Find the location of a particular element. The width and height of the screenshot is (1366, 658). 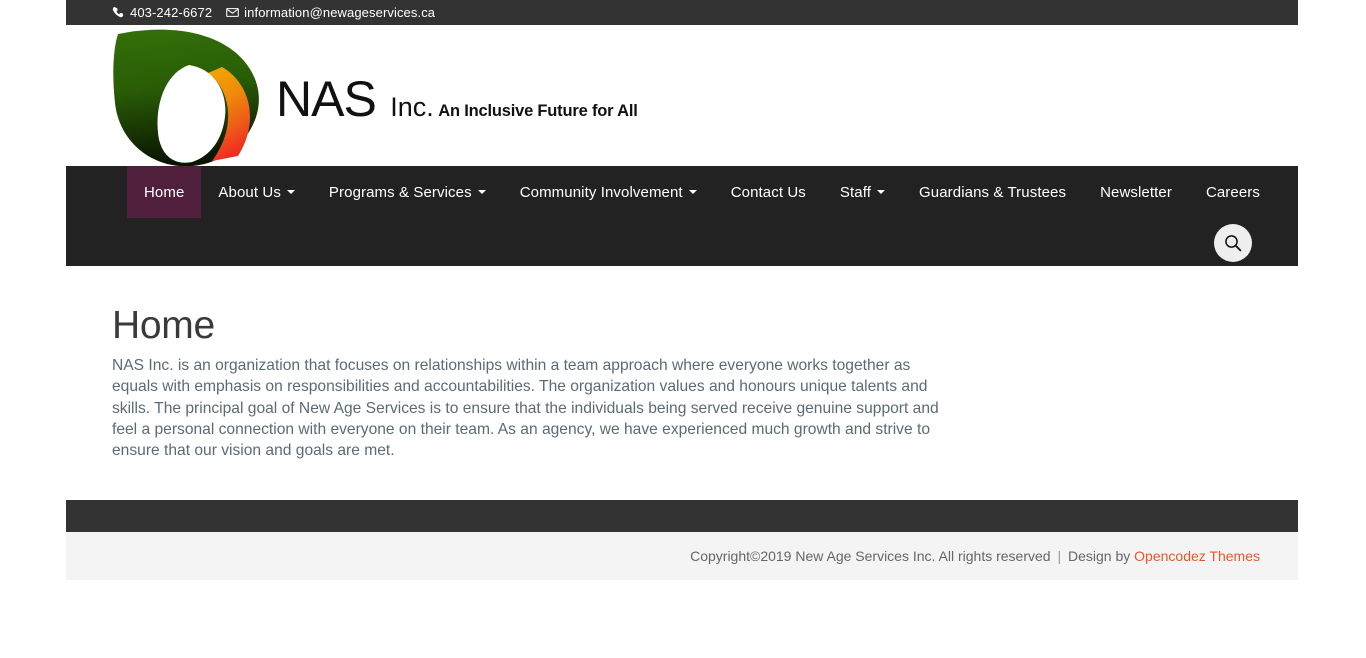

search-icon is located at coordinates (1233, 243).